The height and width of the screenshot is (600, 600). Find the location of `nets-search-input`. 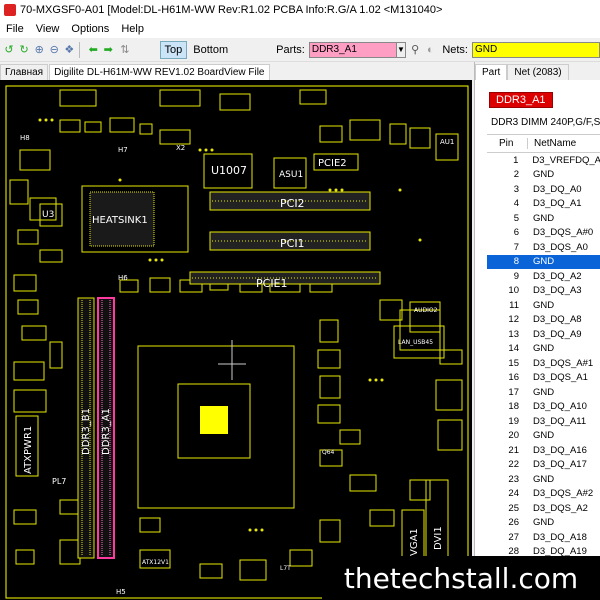

nets-search-input is located at coordinates (536, 49).